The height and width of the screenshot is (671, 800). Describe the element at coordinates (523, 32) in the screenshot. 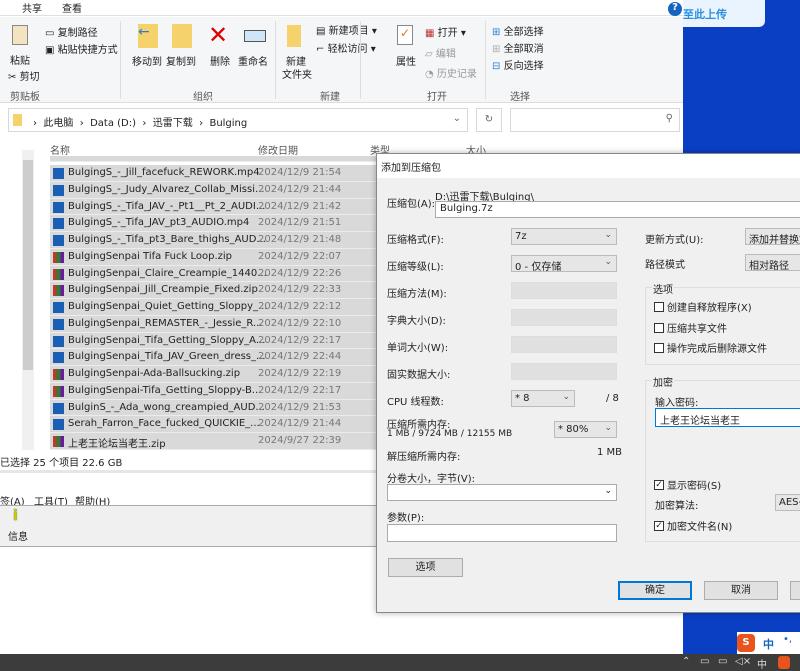

I see `select-all-label: 全部选择` at that location.